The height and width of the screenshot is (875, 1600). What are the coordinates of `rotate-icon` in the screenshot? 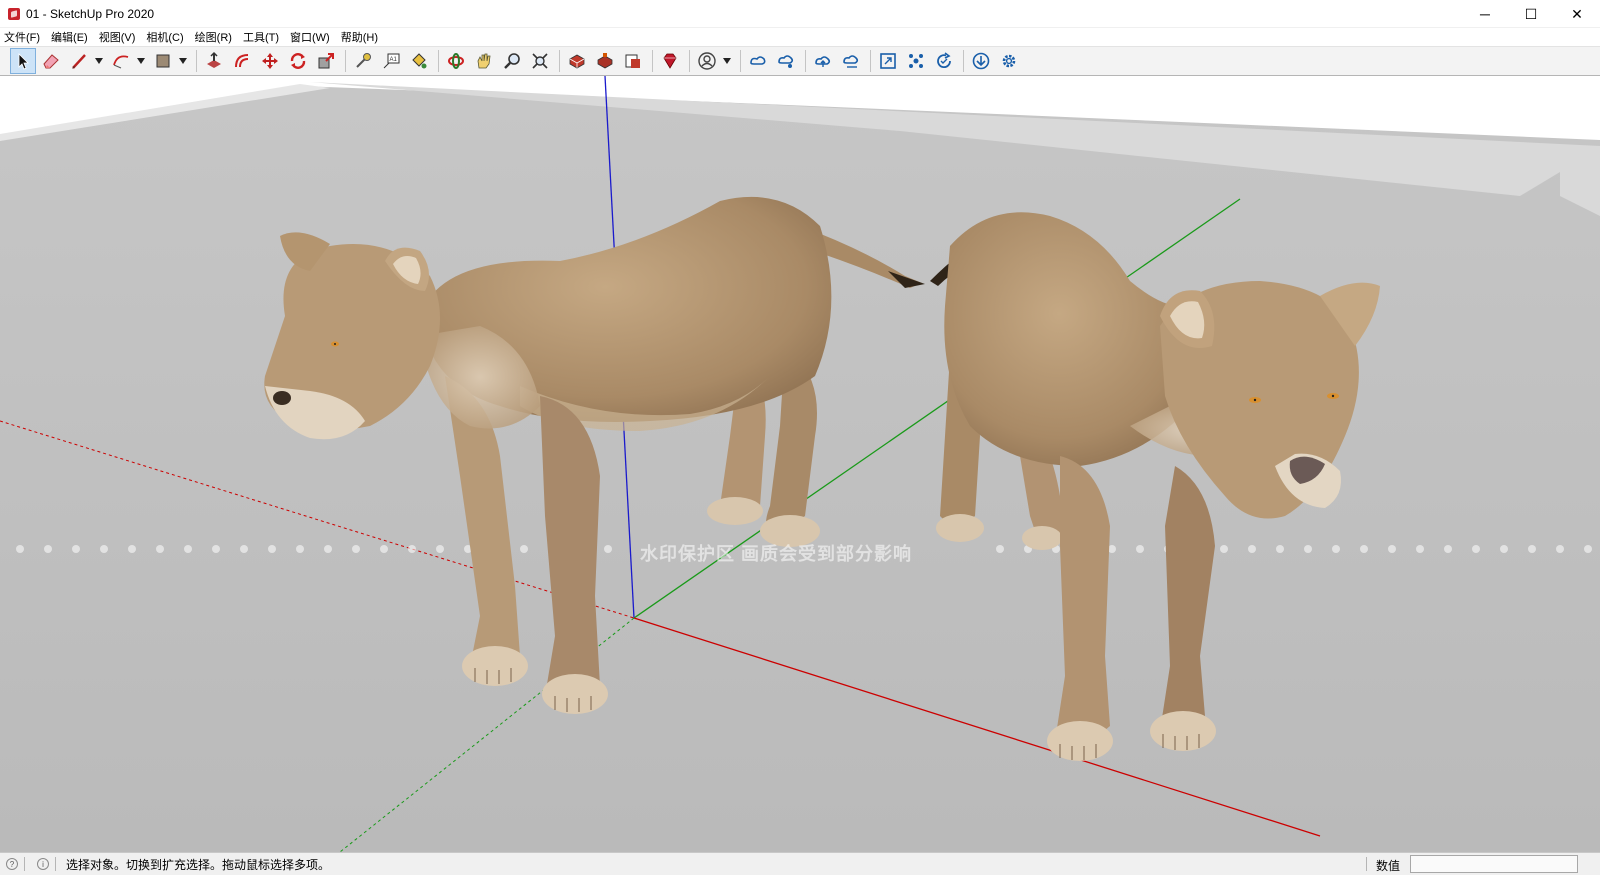 It's located at (298, 61).